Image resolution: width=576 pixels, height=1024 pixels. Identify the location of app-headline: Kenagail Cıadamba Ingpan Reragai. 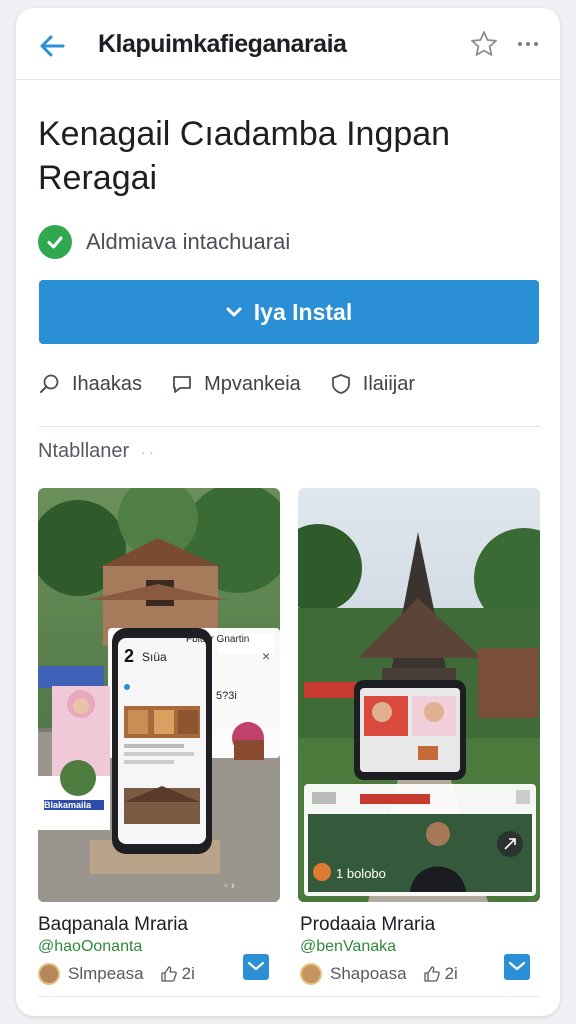
(244, 156).